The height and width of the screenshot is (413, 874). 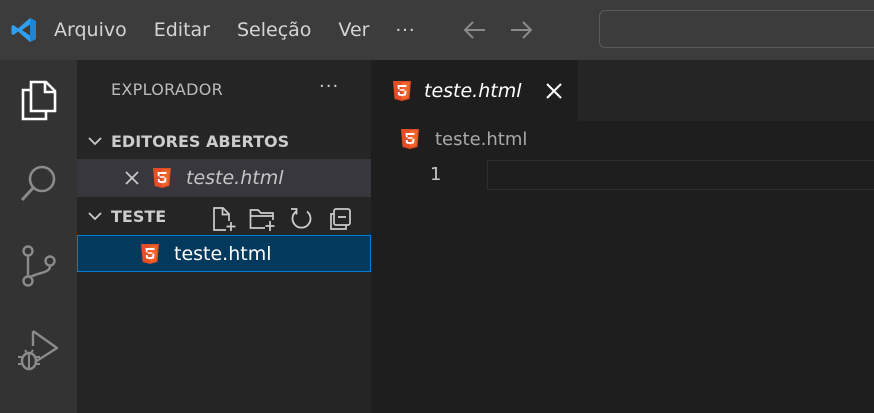 I want to click on menu-file: Arquivo, so click(x=90, y=30).